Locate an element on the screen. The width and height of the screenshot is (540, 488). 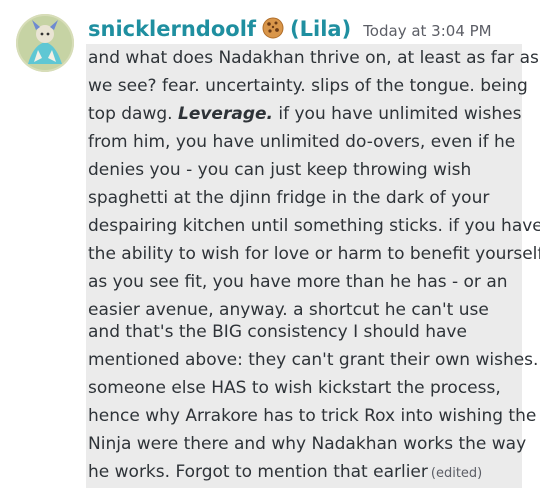
message-header: snicklerndoolf (Lila) Today at 3:04 PM is located at coordinates (290, 29).